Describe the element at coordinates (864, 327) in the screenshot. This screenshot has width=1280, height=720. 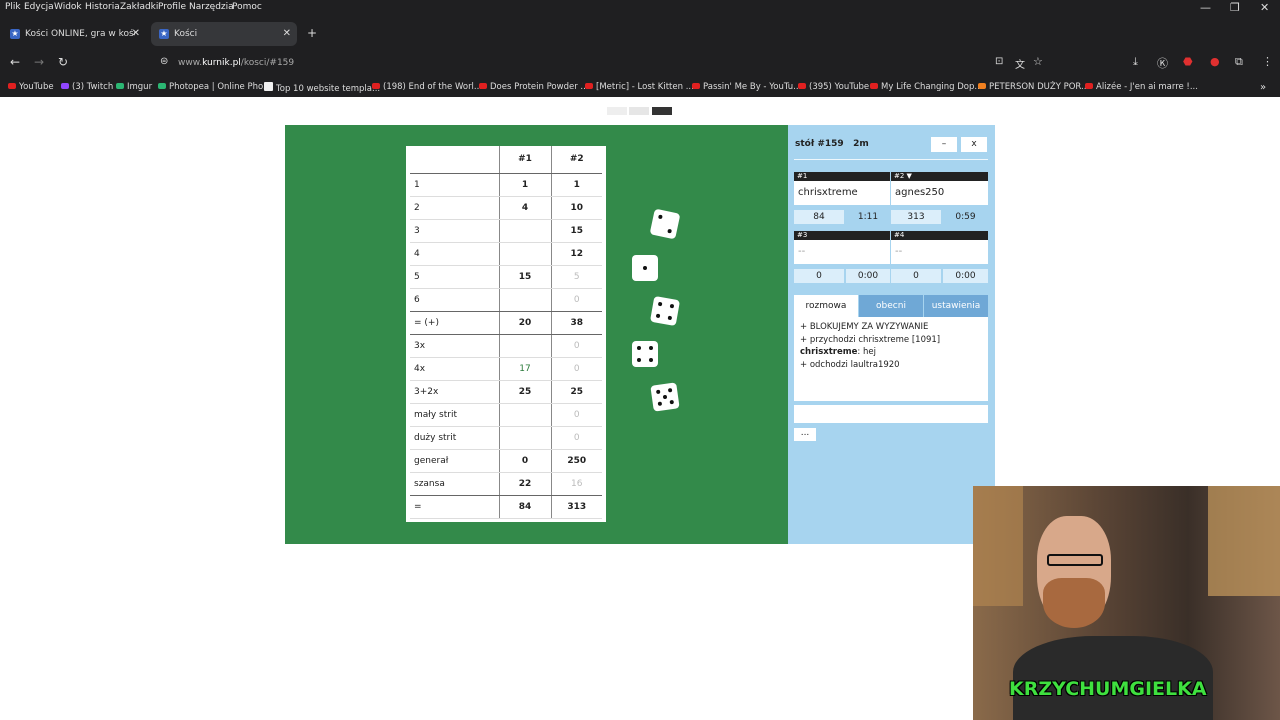
I see `chat-text: + BLOKUJEMY ZA WYZYWANIE` at that location.